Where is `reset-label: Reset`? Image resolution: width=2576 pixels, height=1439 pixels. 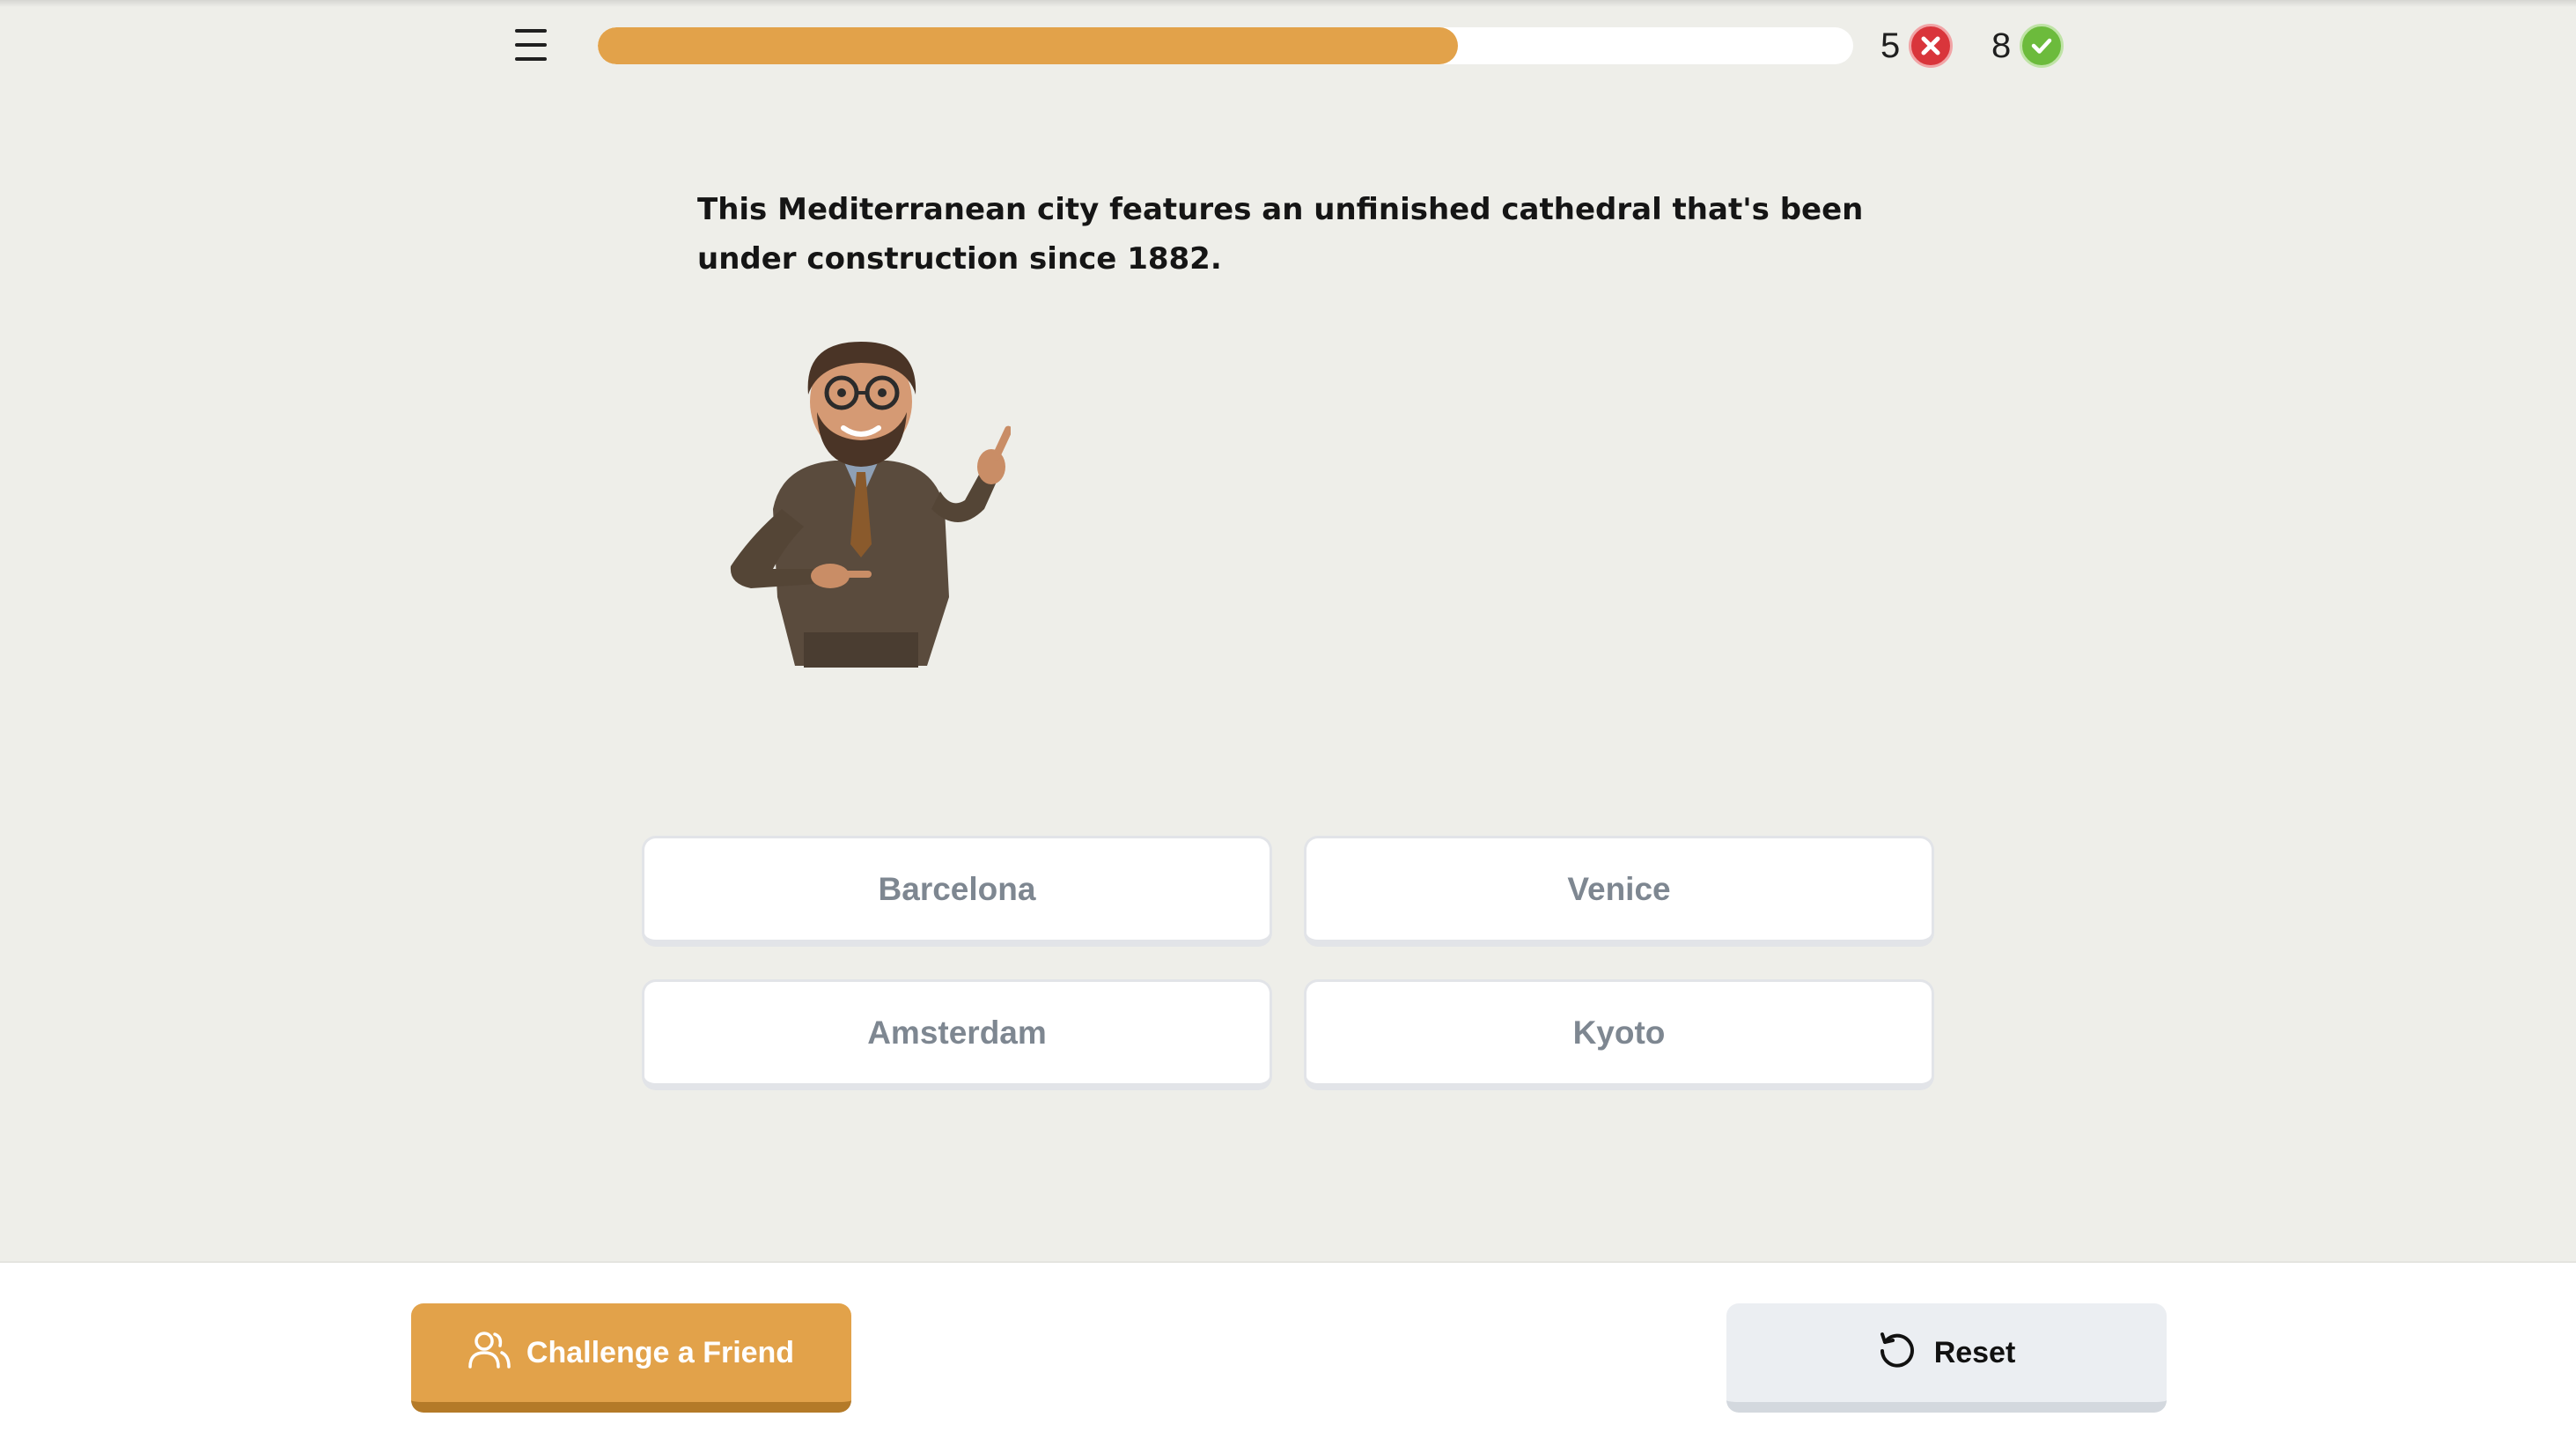 reset-label: Reset is located at coordinates (1974, 1352).